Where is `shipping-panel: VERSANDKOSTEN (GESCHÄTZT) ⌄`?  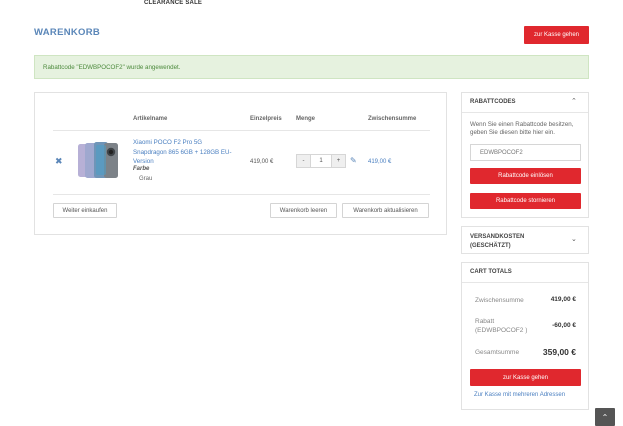
shipping-panel: VERSANDKOSTEN (GESCHÄTZT) ⌄ is located at coordinates (525, 240).